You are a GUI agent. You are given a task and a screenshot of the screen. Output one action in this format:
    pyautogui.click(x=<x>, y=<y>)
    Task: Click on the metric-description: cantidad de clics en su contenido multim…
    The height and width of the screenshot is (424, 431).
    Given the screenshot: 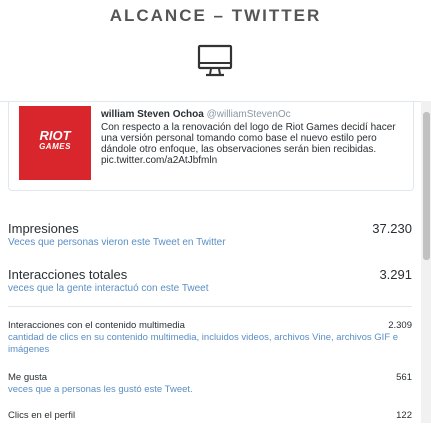 What is the action you would take?
    pyautogui.click(x=203, y=343)
    